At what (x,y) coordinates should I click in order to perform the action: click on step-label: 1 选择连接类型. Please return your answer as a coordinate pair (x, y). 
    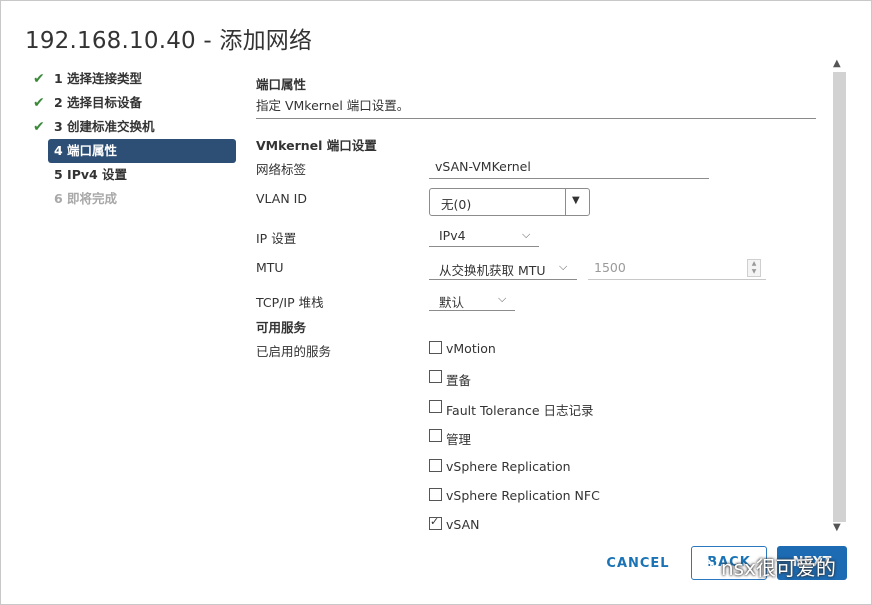
    Looking at the image, I should click on (98, 78).